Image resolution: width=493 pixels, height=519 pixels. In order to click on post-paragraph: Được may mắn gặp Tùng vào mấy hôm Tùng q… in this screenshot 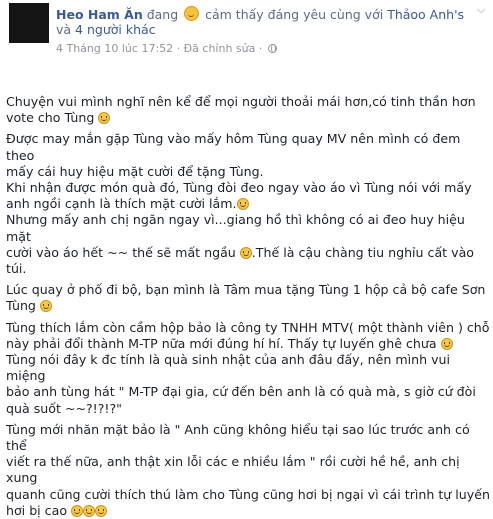, I will do `click(248, 155)`.